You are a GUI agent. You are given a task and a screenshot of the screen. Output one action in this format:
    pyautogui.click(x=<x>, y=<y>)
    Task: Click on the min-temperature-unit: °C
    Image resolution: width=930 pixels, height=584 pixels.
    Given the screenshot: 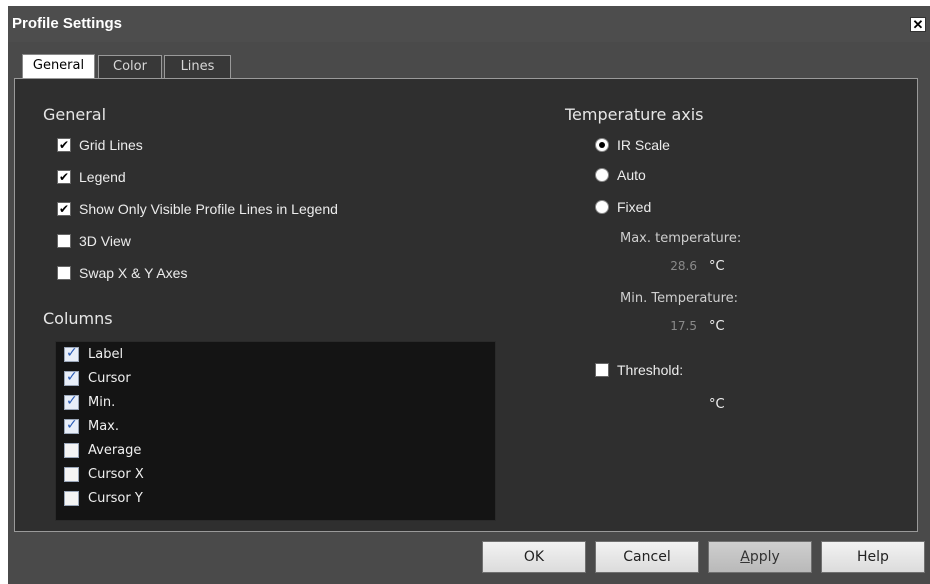 What is the action you would take?
    pyautogui.click(x=717, y=326)
    